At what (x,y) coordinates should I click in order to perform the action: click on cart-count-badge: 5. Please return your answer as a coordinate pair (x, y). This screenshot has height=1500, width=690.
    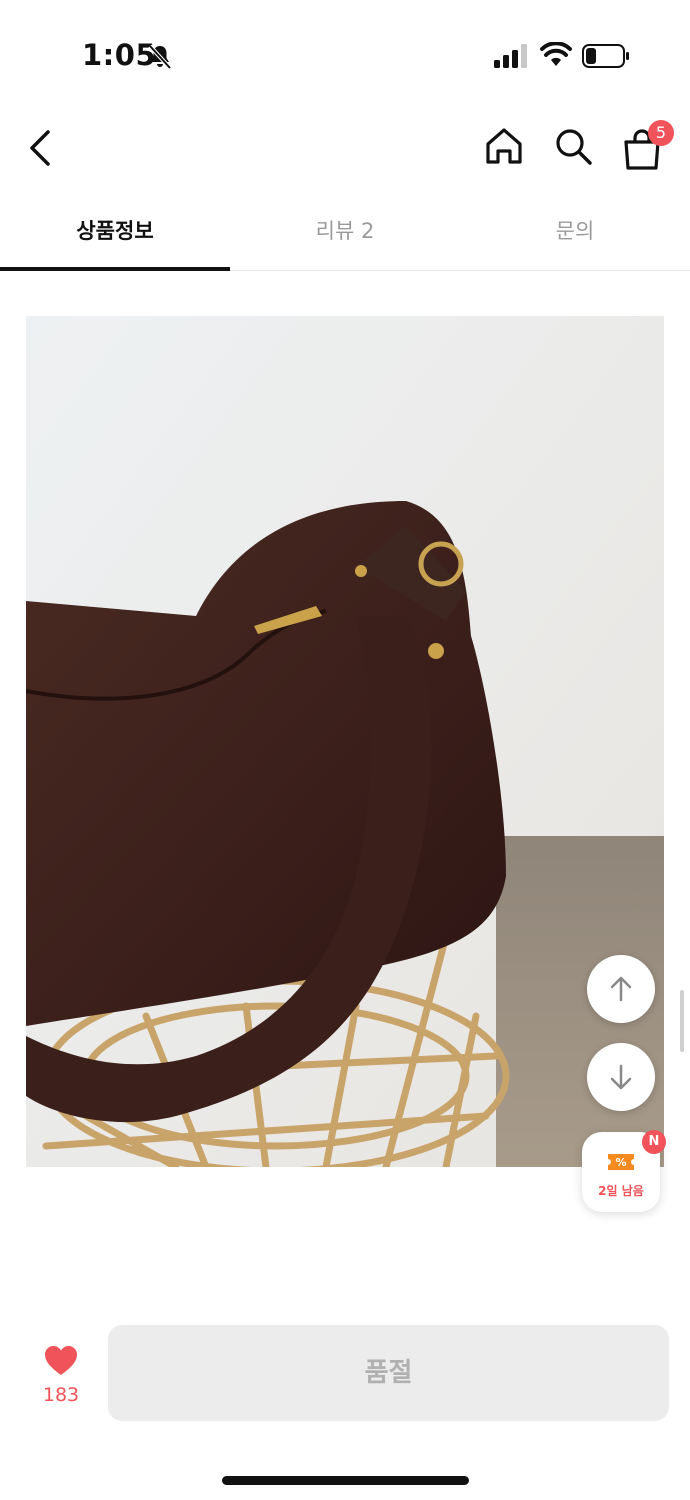
    Looking at the image, I should click on (661, 133).